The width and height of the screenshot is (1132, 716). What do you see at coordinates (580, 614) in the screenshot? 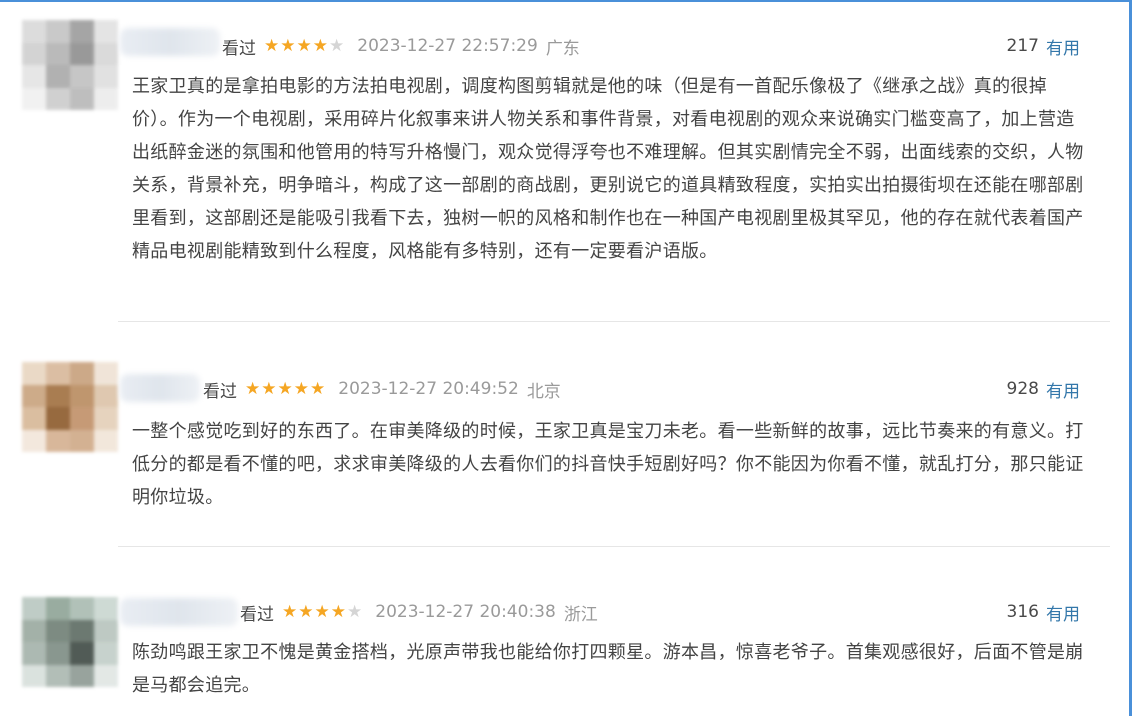
I see `review-location: 浙江` at bounding box center [580, 614].